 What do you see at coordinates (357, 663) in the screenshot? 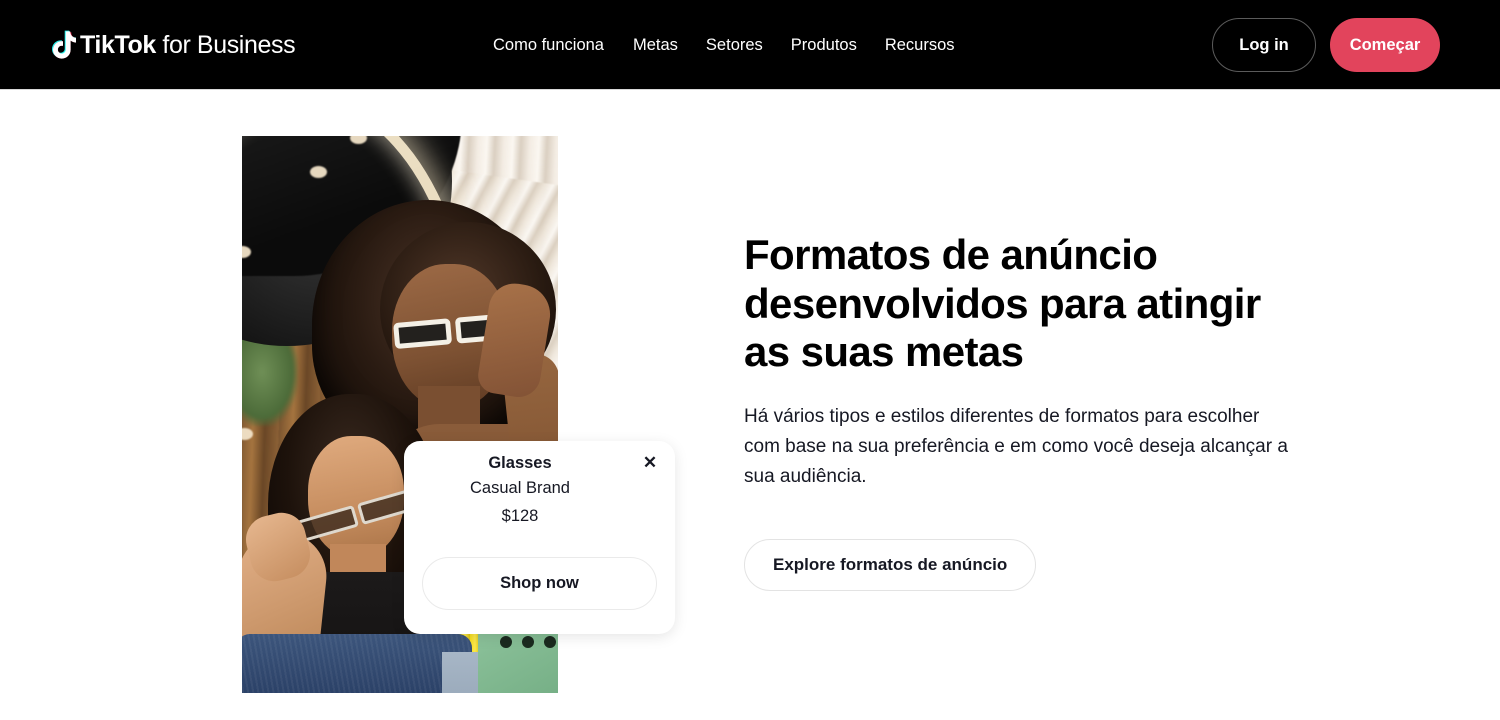
I see `denim-jeans` at bounding box center [357, 663].